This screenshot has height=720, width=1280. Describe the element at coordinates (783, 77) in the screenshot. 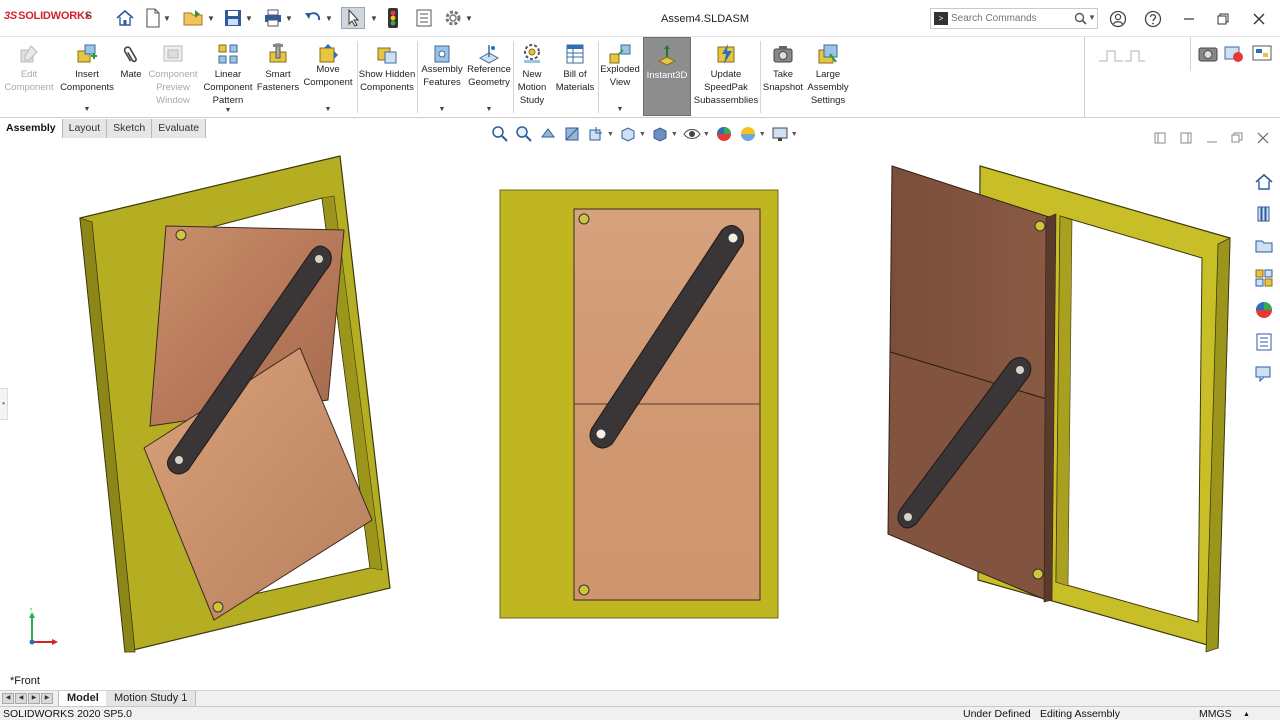

I see `take-snapshot-button: Take Snapshot` at that location.